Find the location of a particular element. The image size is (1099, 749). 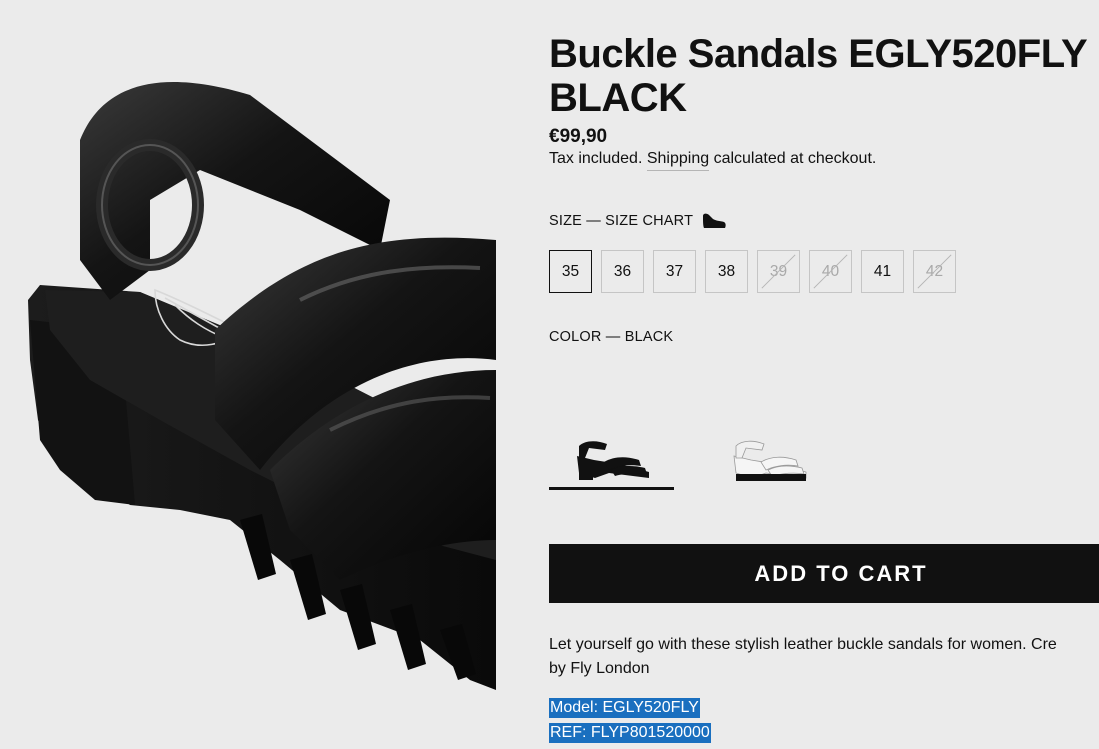

reference-number: REF: FLYP801520000 is located at coordinates (630, 733).